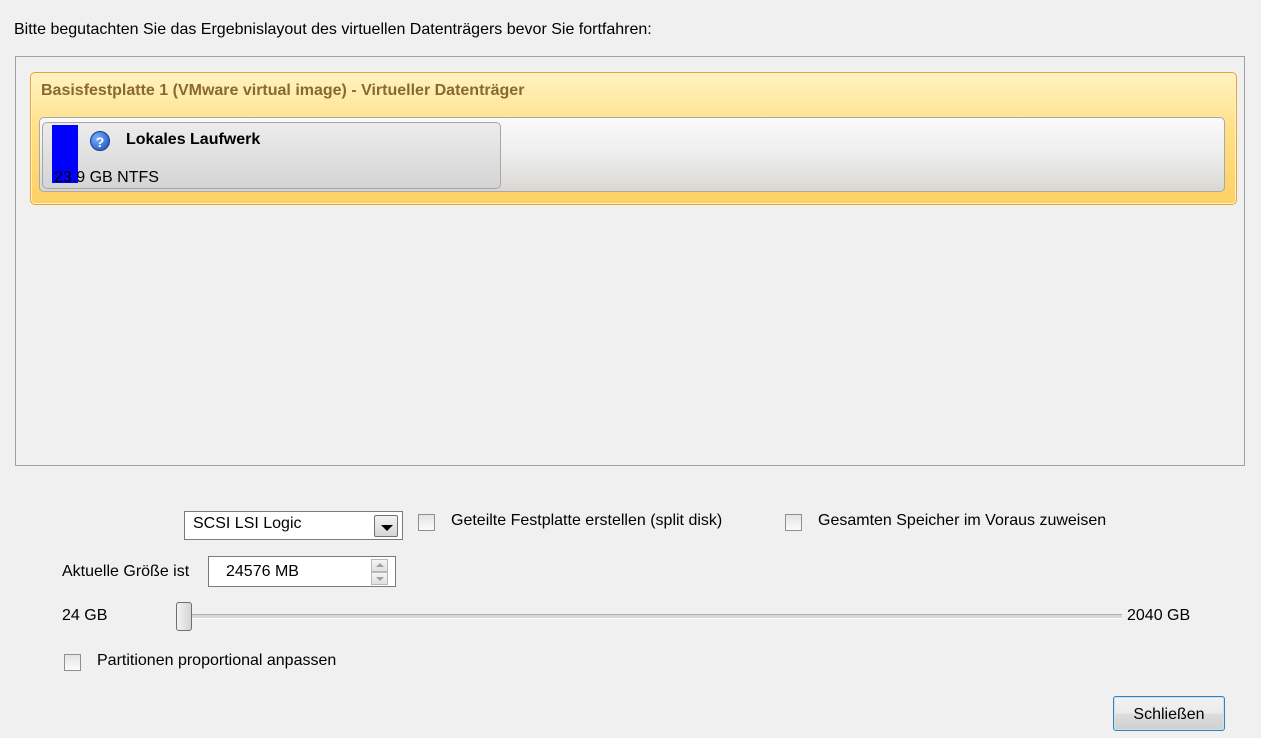  I want to click on help-icon: ?, so click(100, 141).